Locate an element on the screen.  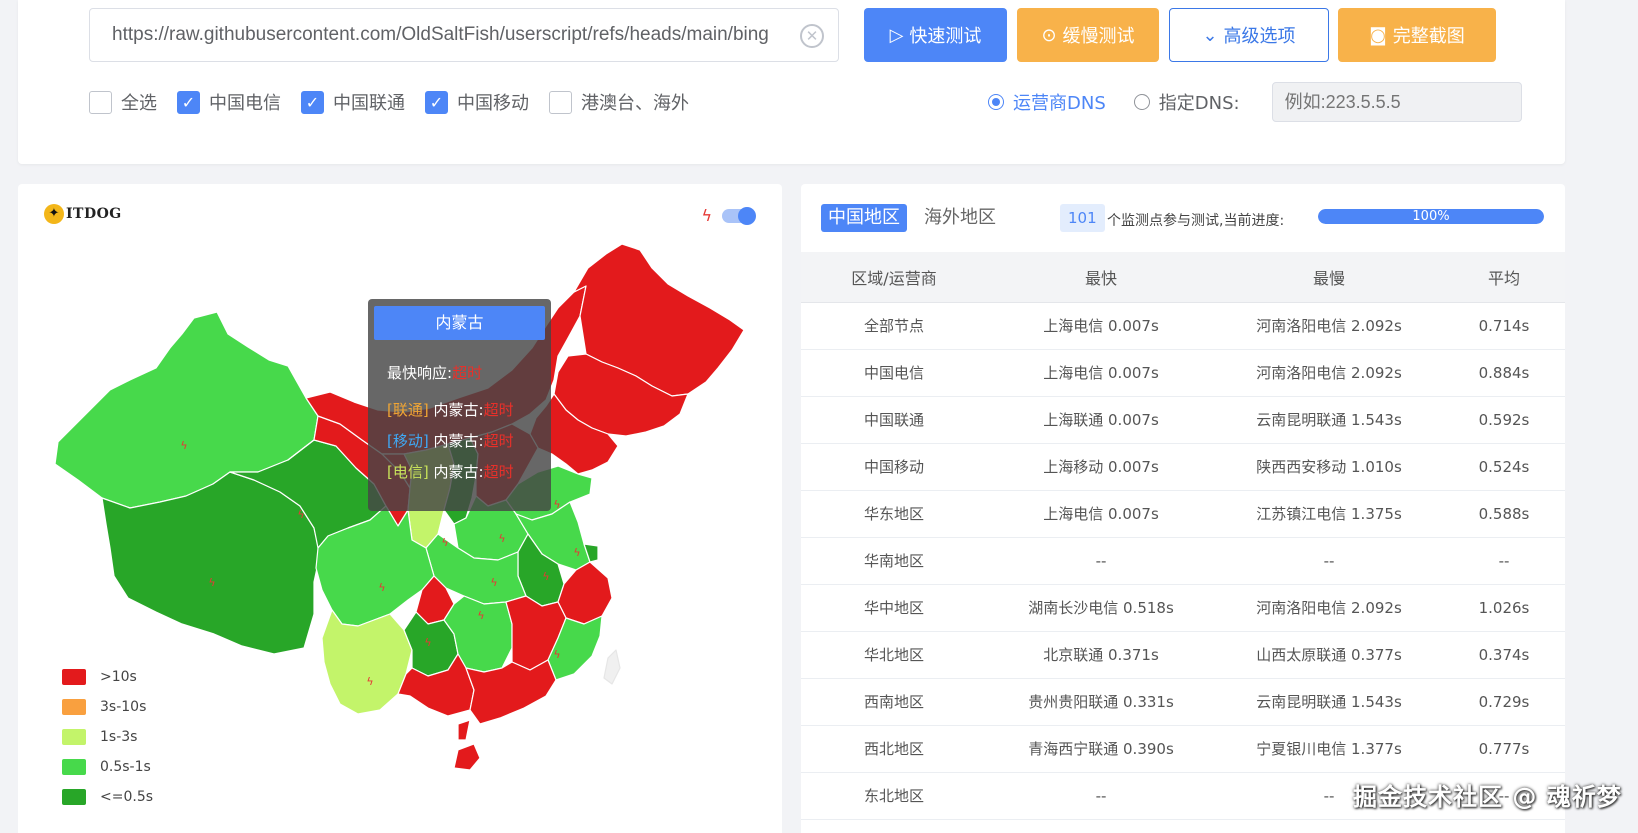
legend-label: >10s is located at coordinates (118, 677).